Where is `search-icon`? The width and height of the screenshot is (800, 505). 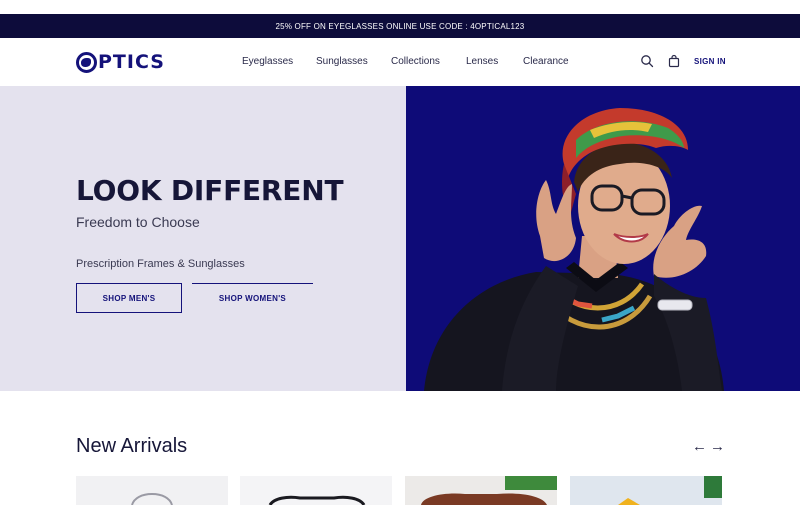
search-icon is located at coordinates (647, 61).